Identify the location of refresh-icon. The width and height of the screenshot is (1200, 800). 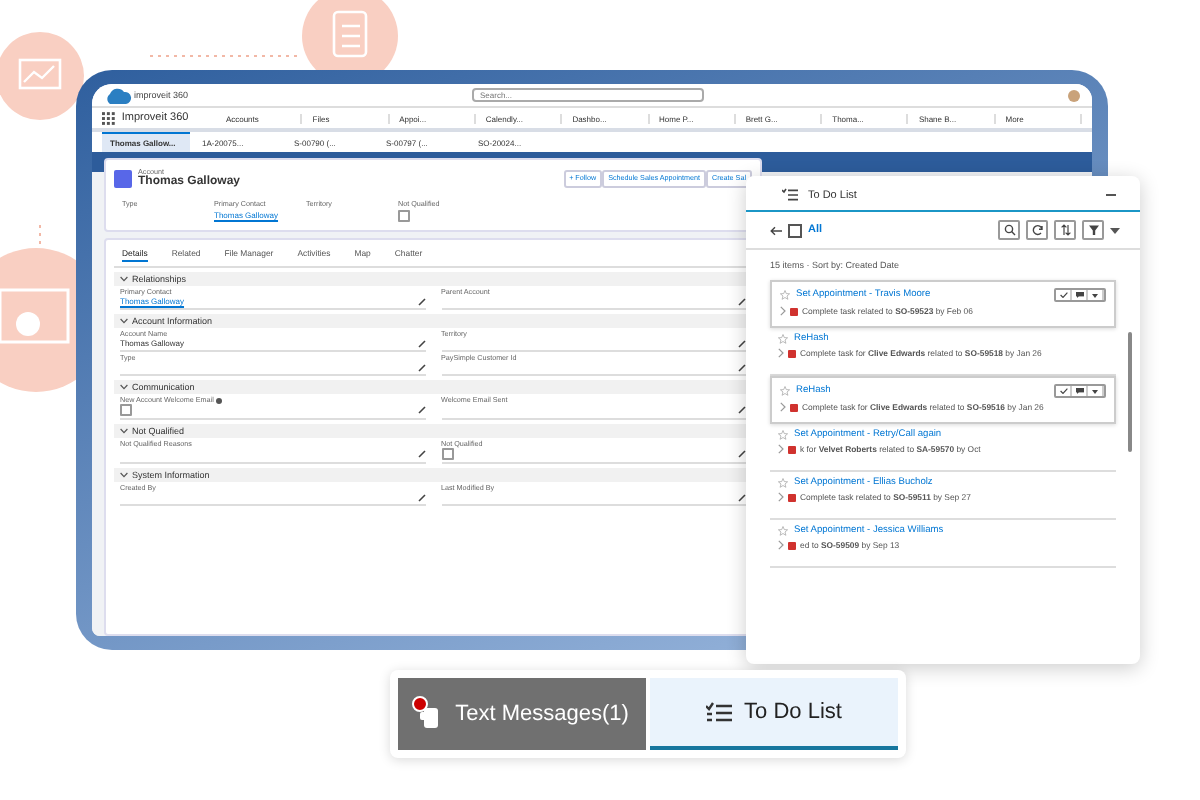
(1037, 230).